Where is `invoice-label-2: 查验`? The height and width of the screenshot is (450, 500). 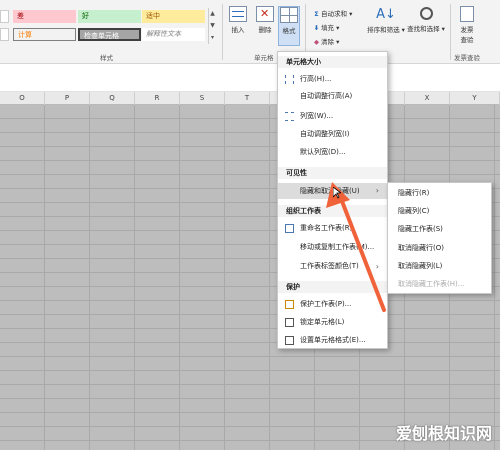 invoice-label-2: 查验 is located at coordinates (467, 40).